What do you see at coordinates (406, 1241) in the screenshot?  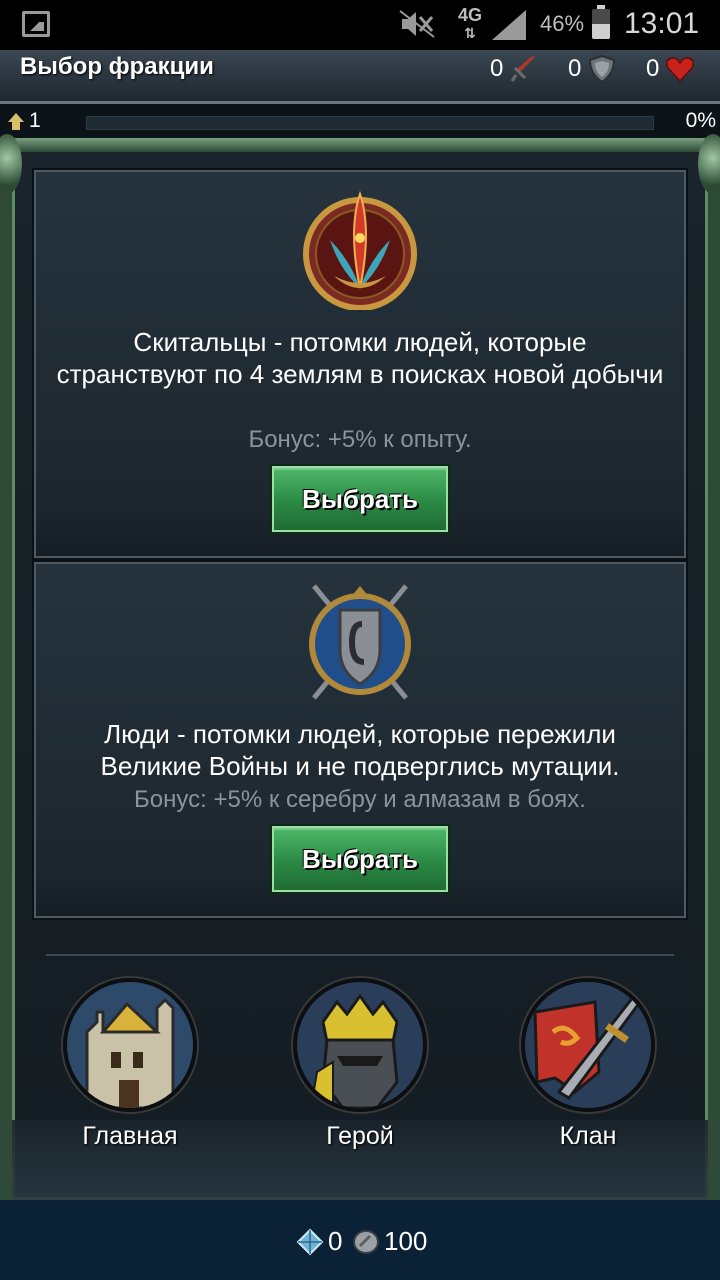 I see `silver-value: 100` at bounding box center [406, 1241].